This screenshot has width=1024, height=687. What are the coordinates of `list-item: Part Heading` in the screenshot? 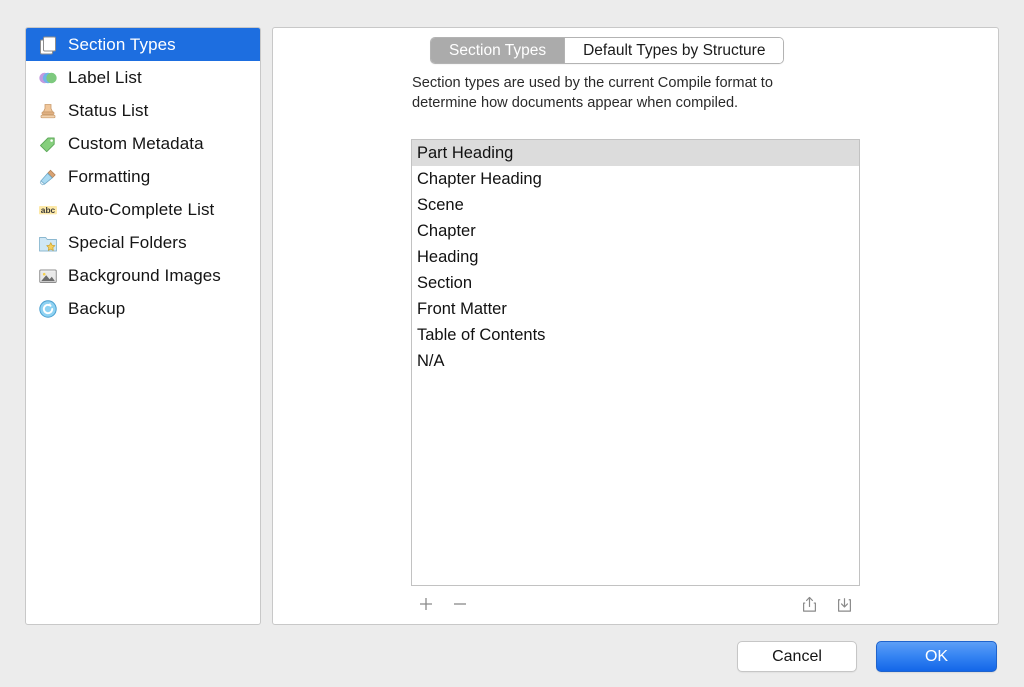 It's located at (635, 153).